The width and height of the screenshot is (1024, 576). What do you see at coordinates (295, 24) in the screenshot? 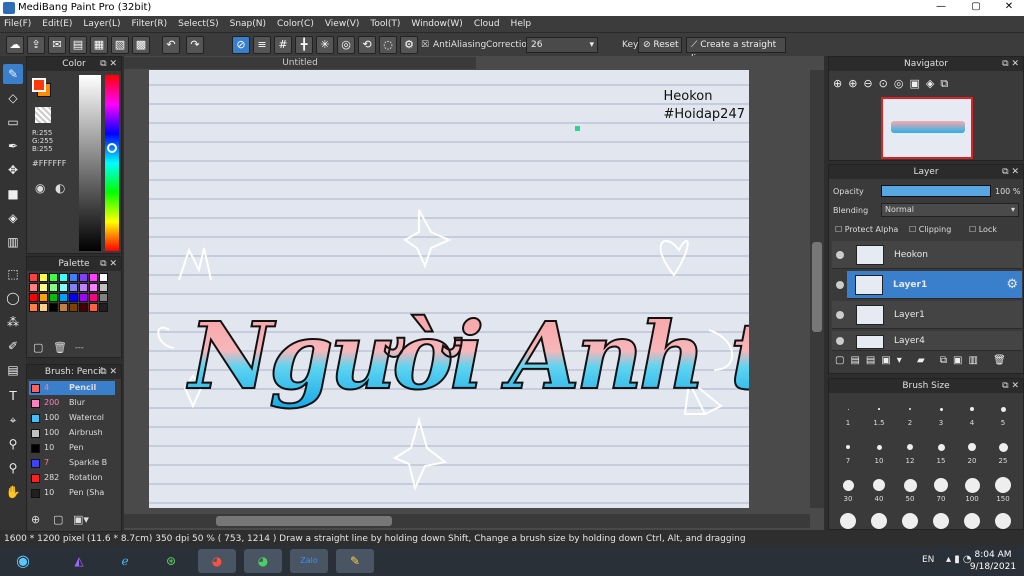
I see `menu-color: Color(C)` at bounding box center [295, 24].